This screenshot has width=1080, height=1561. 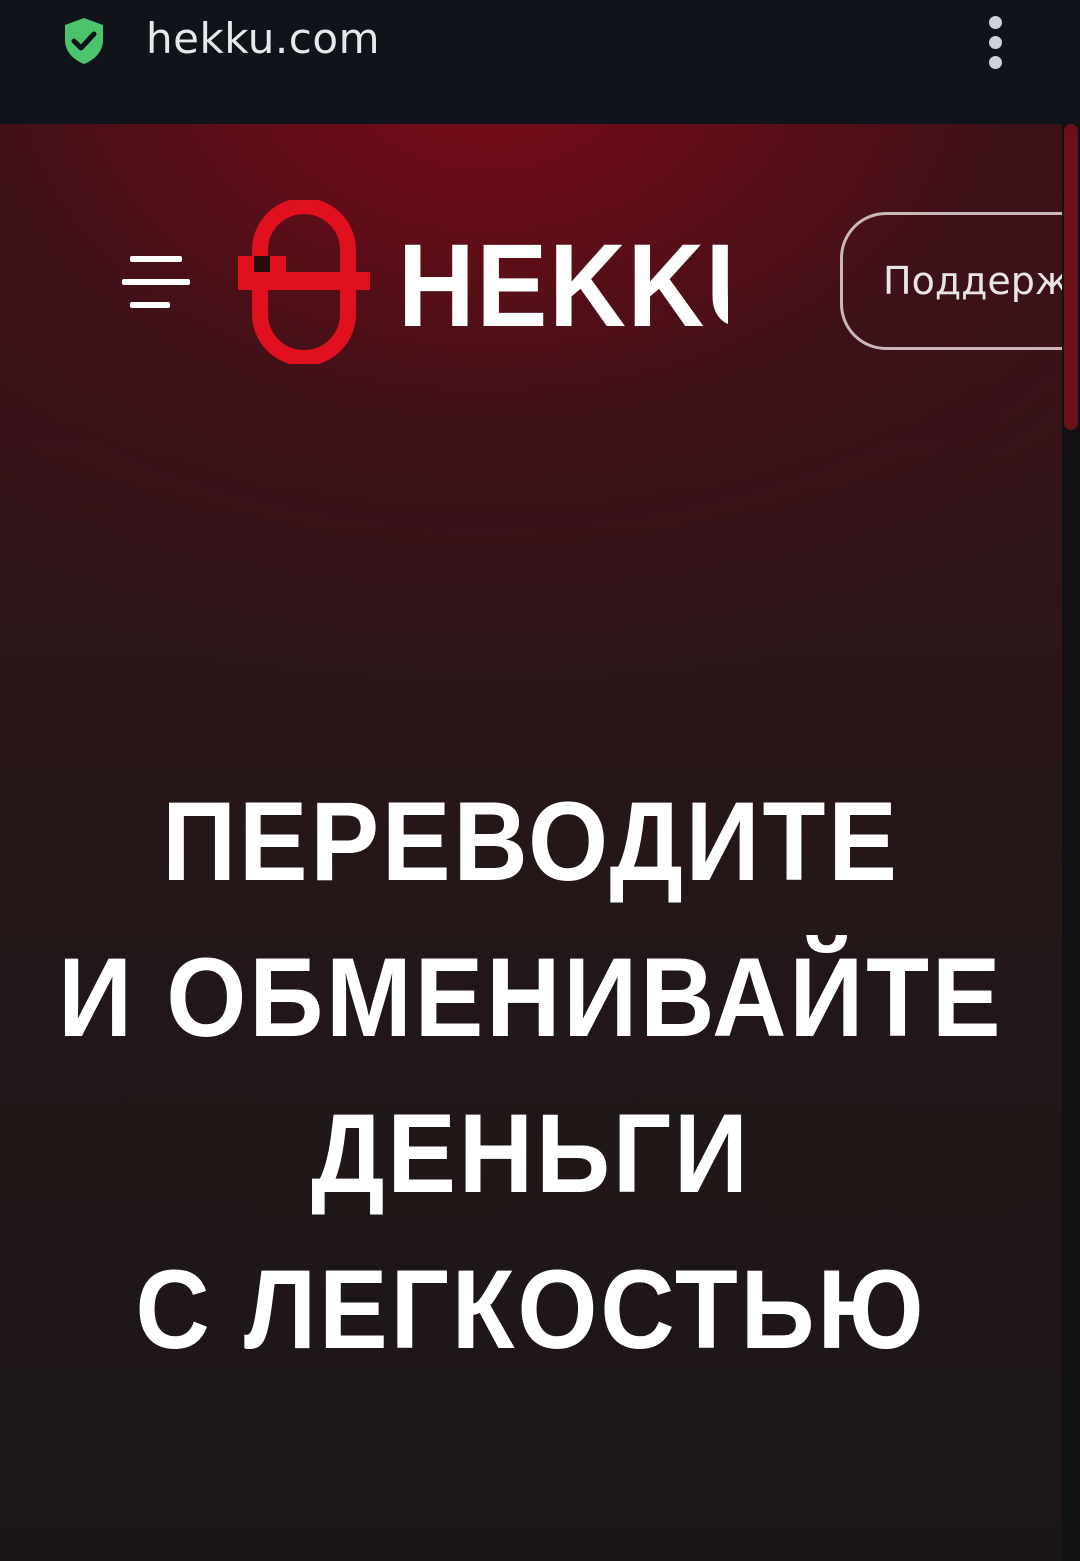 I want to click on hero-line-2-text: И ОБМЕНИВАЙТЕ, so click(x=531, y=997).